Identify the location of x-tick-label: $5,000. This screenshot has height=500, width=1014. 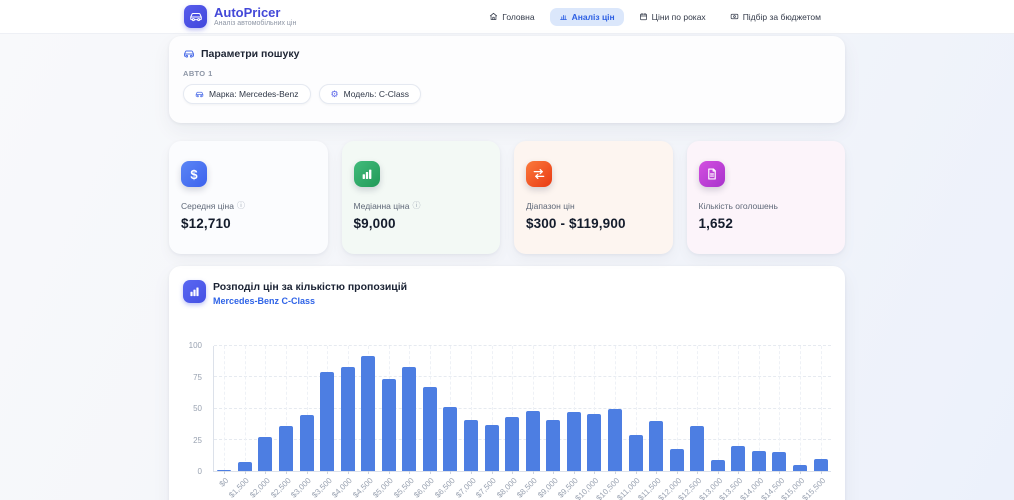
(383, 488).